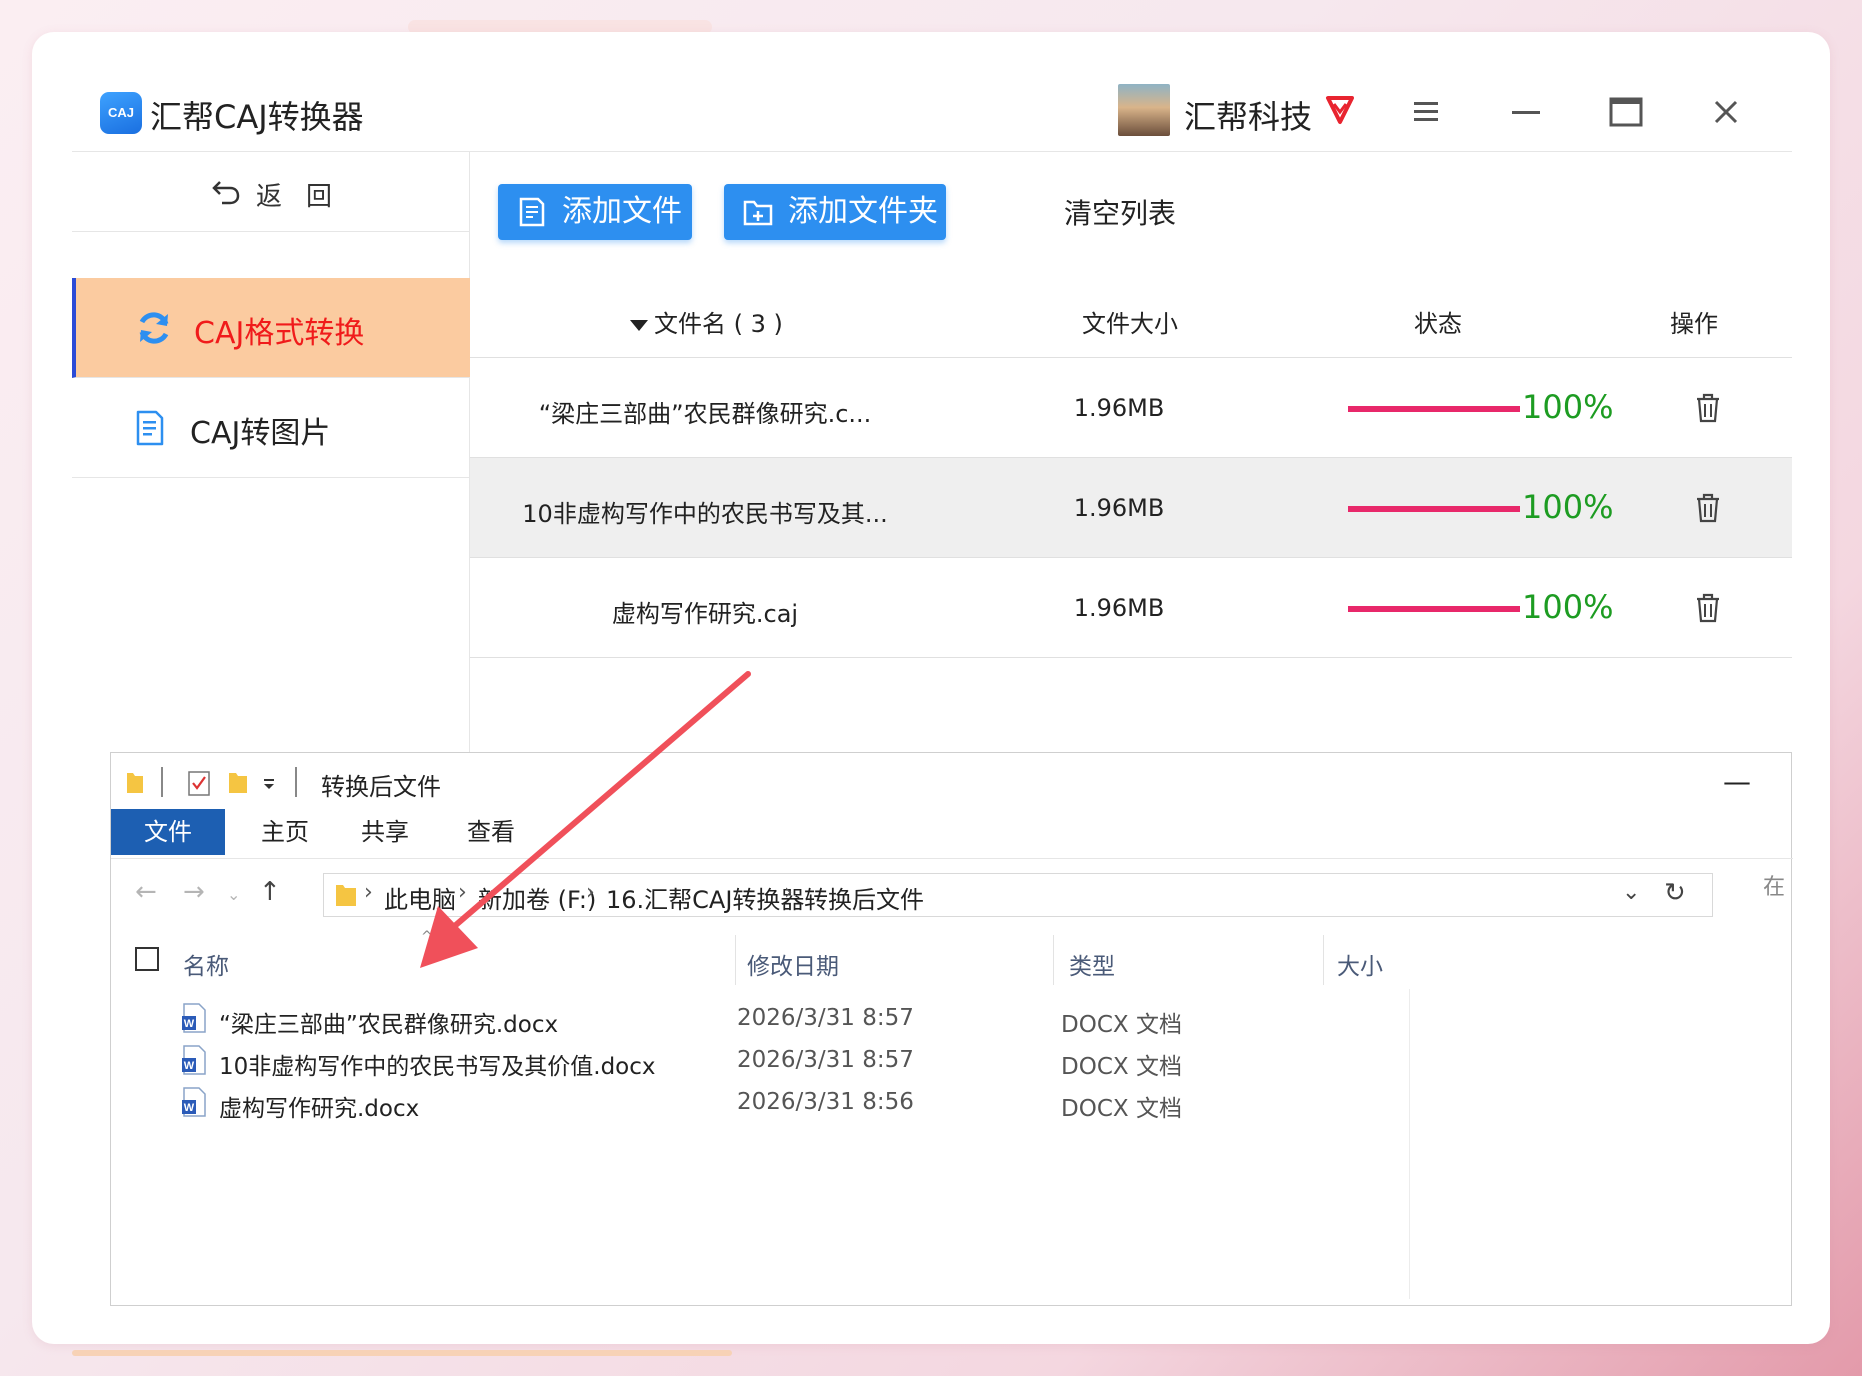 The width and height of the screenshot is (1862, 1376). What do you see at coordinates (639, 325) in the screenshot?
I see `sort-down-icon` at bounding box center [639, 325].